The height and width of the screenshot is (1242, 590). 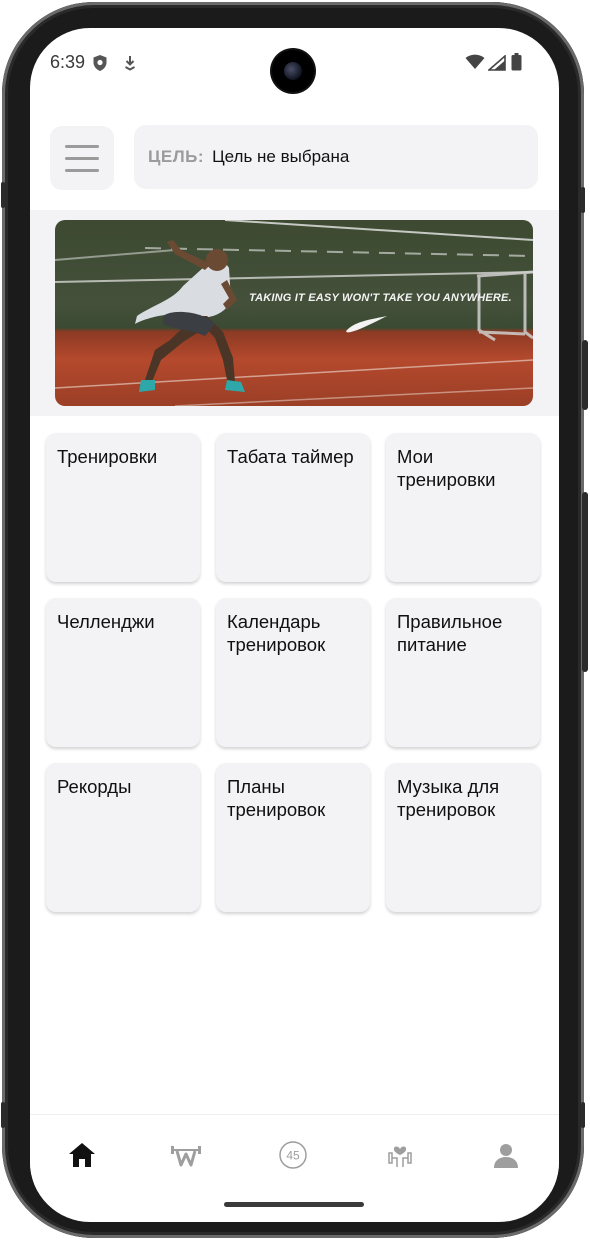 I want to click on tile-workouts: Тренировки, so click(x=123, y=507).